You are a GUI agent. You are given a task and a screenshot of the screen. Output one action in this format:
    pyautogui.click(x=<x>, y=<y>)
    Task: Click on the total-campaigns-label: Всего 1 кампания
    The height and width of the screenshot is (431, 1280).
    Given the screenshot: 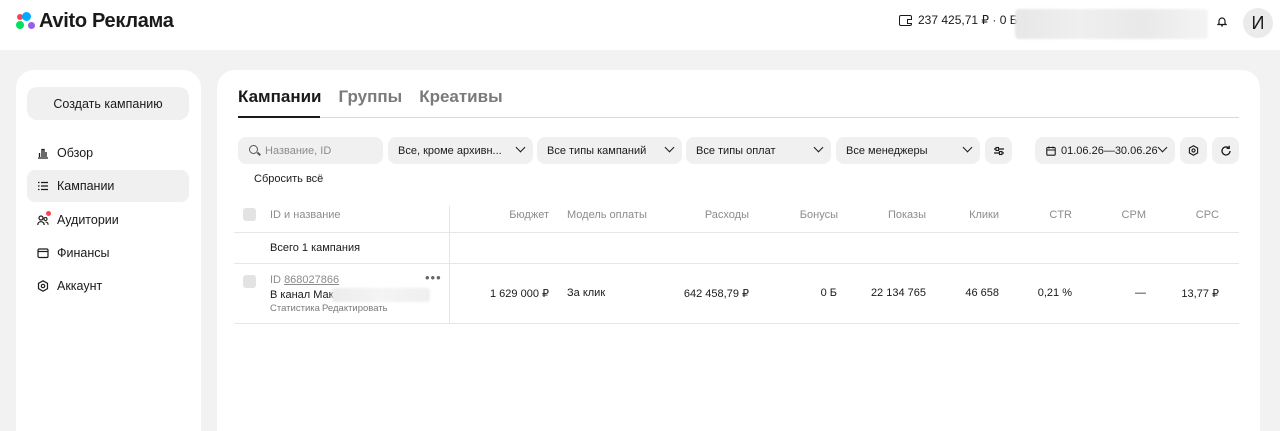 What is the action you would take?
    pyautogui.click(x=315, y=248)
    